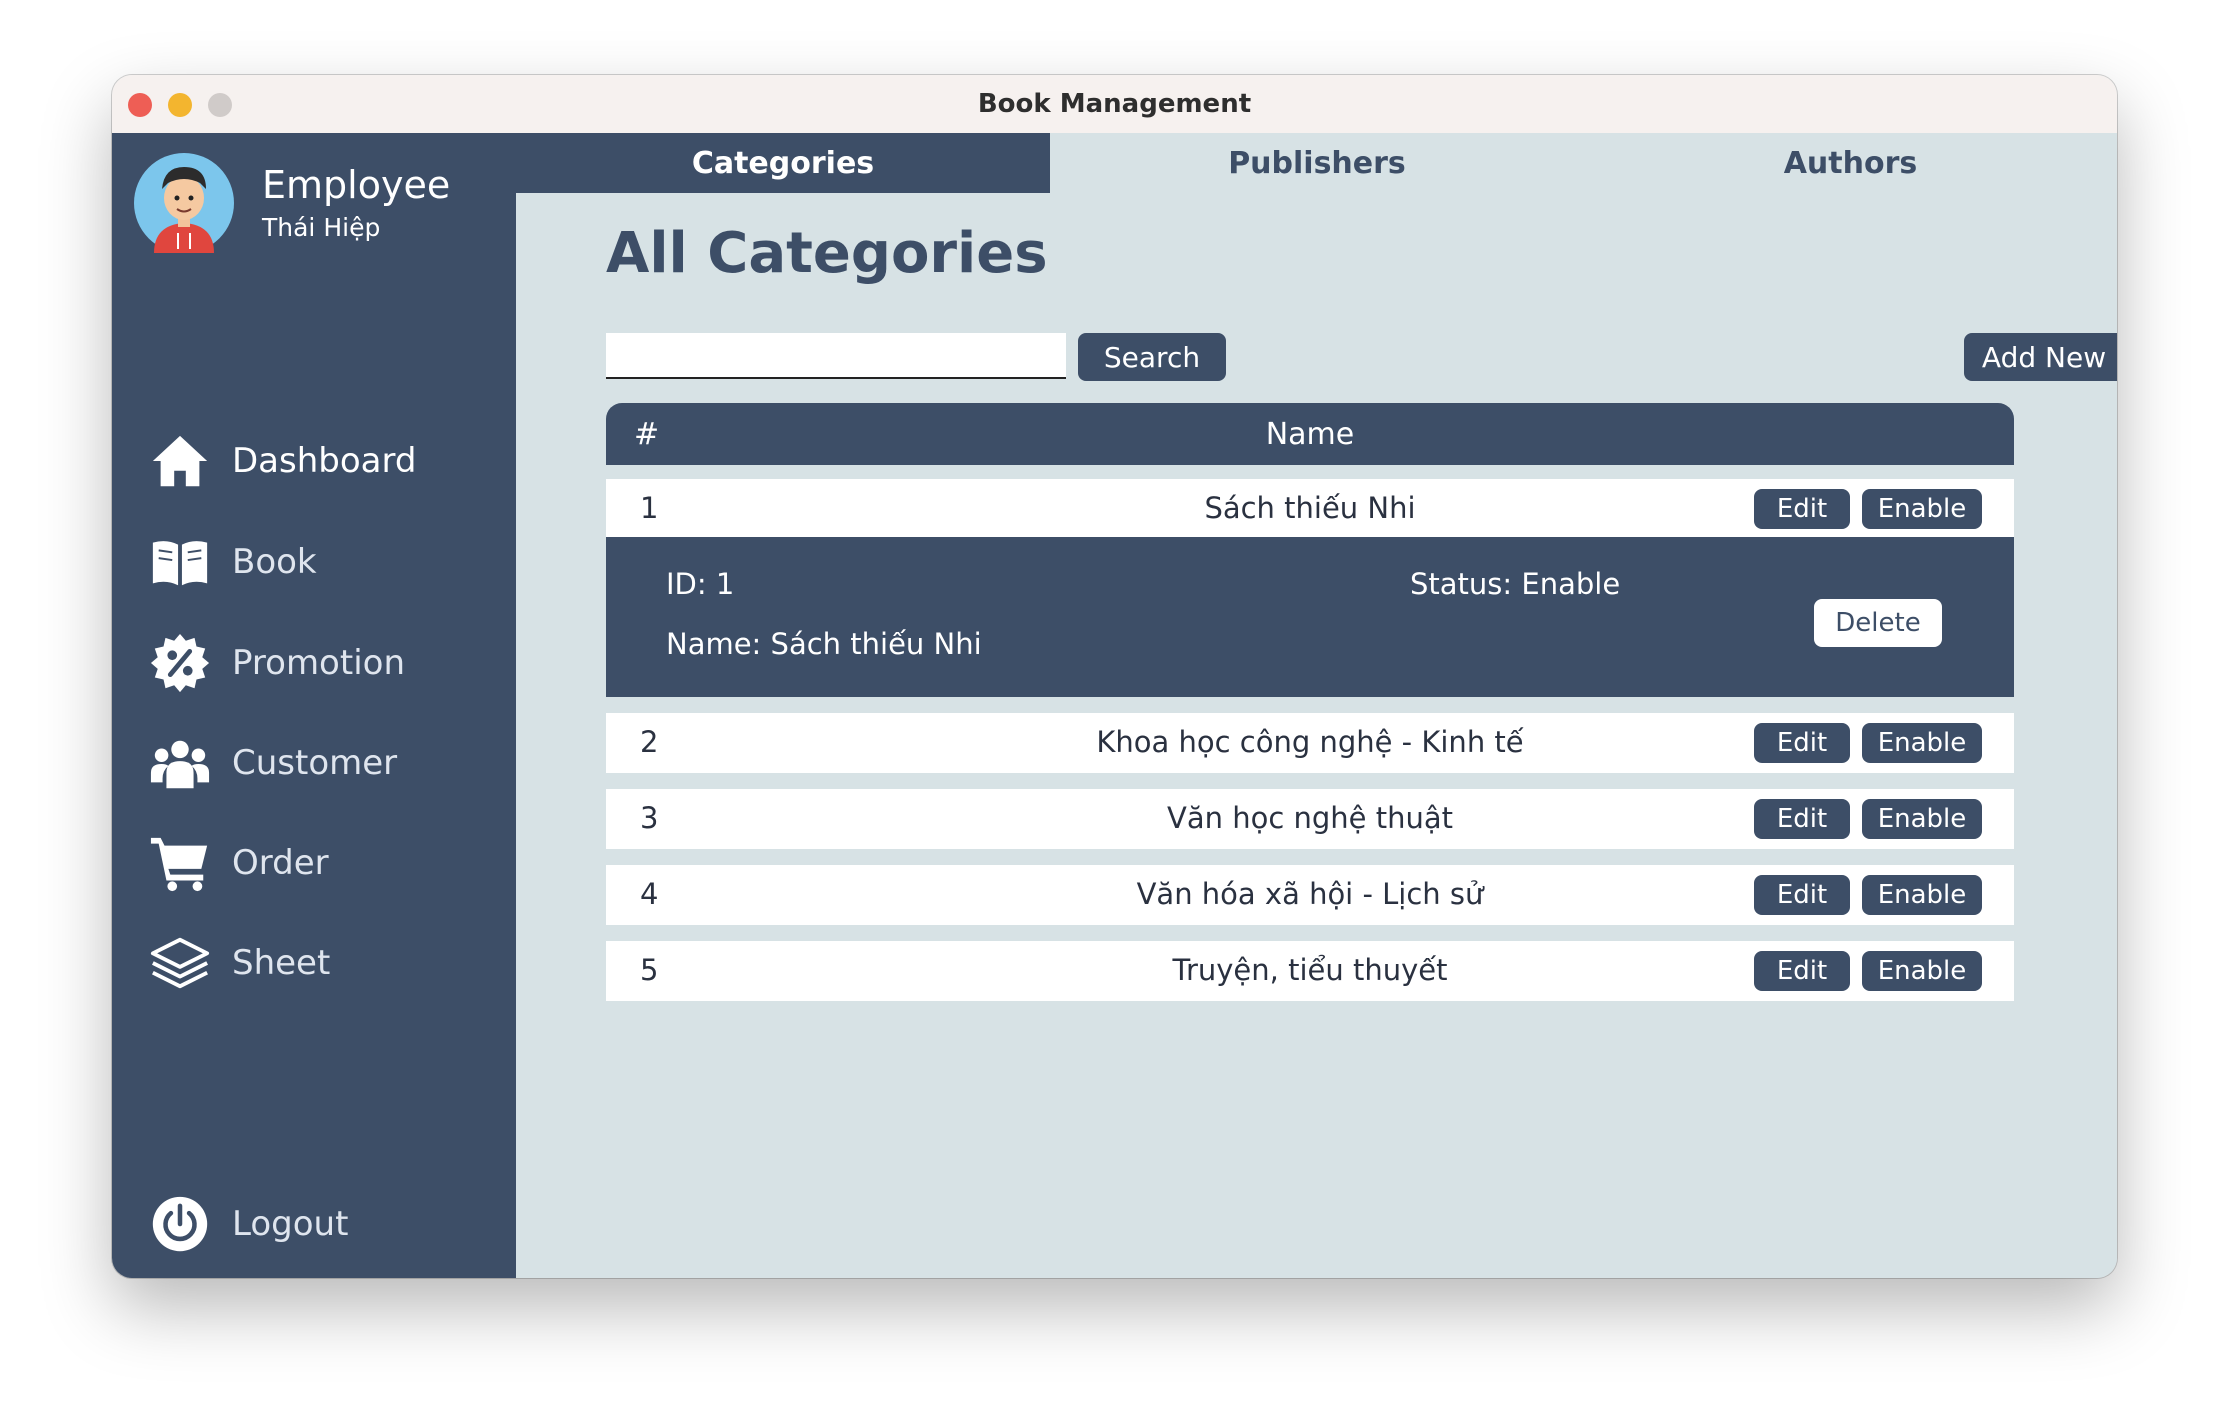  Describe the element at coordinates (274, 562) in the screenshot. I see `sidebar-item-label: Book` at that location.